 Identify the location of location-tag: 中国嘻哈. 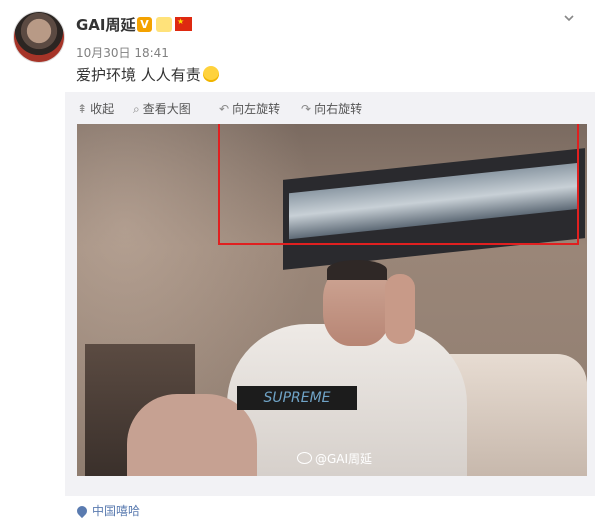
(107, 510).